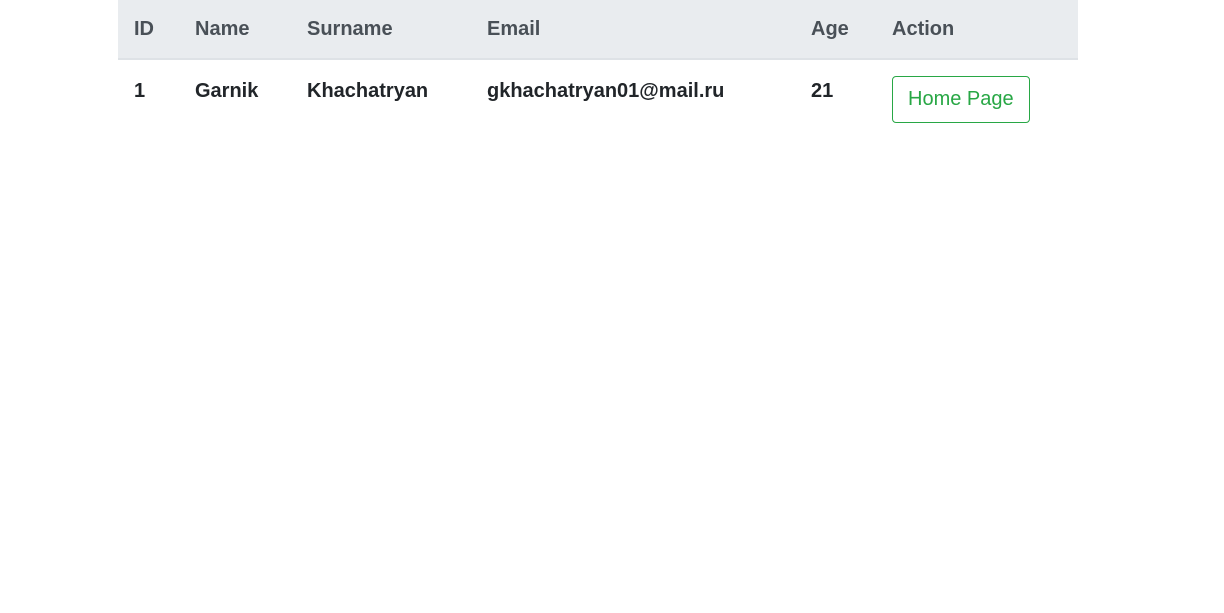 This screenshot has width=1224, height=613. What do you see at coordinates (961, 99) in the screenshot?
I see `home-page-button: Home Page` at bounding box center [961, 99].